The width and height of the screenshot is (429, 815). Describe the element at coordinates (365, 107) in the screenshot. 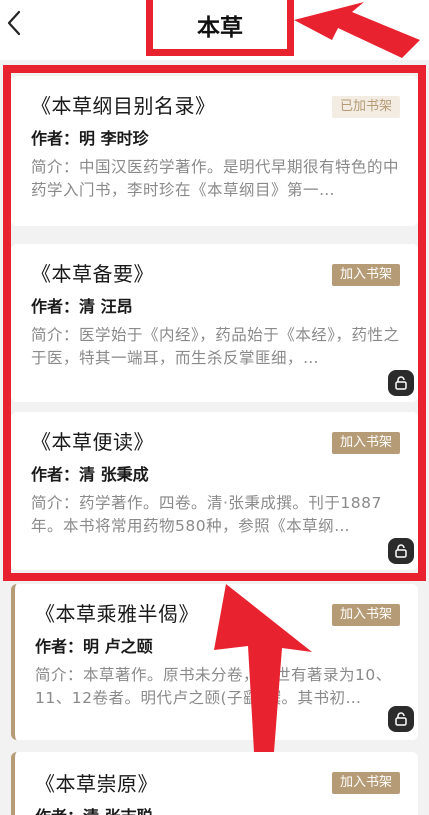

I see `added-to-shelf-badge: 已加书架` at that location.